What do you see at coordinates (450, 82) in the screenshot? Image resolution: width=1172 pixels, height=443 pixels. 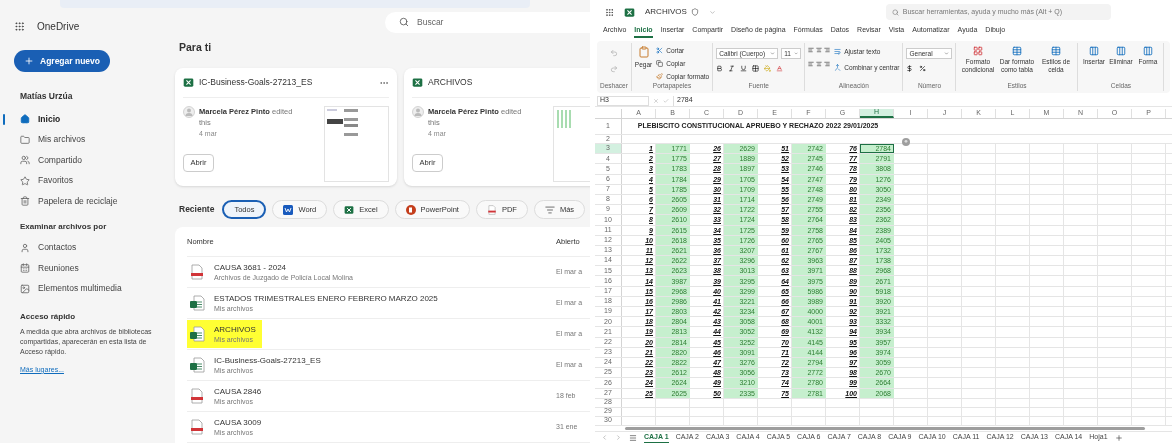 I see `card-title: ARCHIVOS` at bounding box center [450, 82].